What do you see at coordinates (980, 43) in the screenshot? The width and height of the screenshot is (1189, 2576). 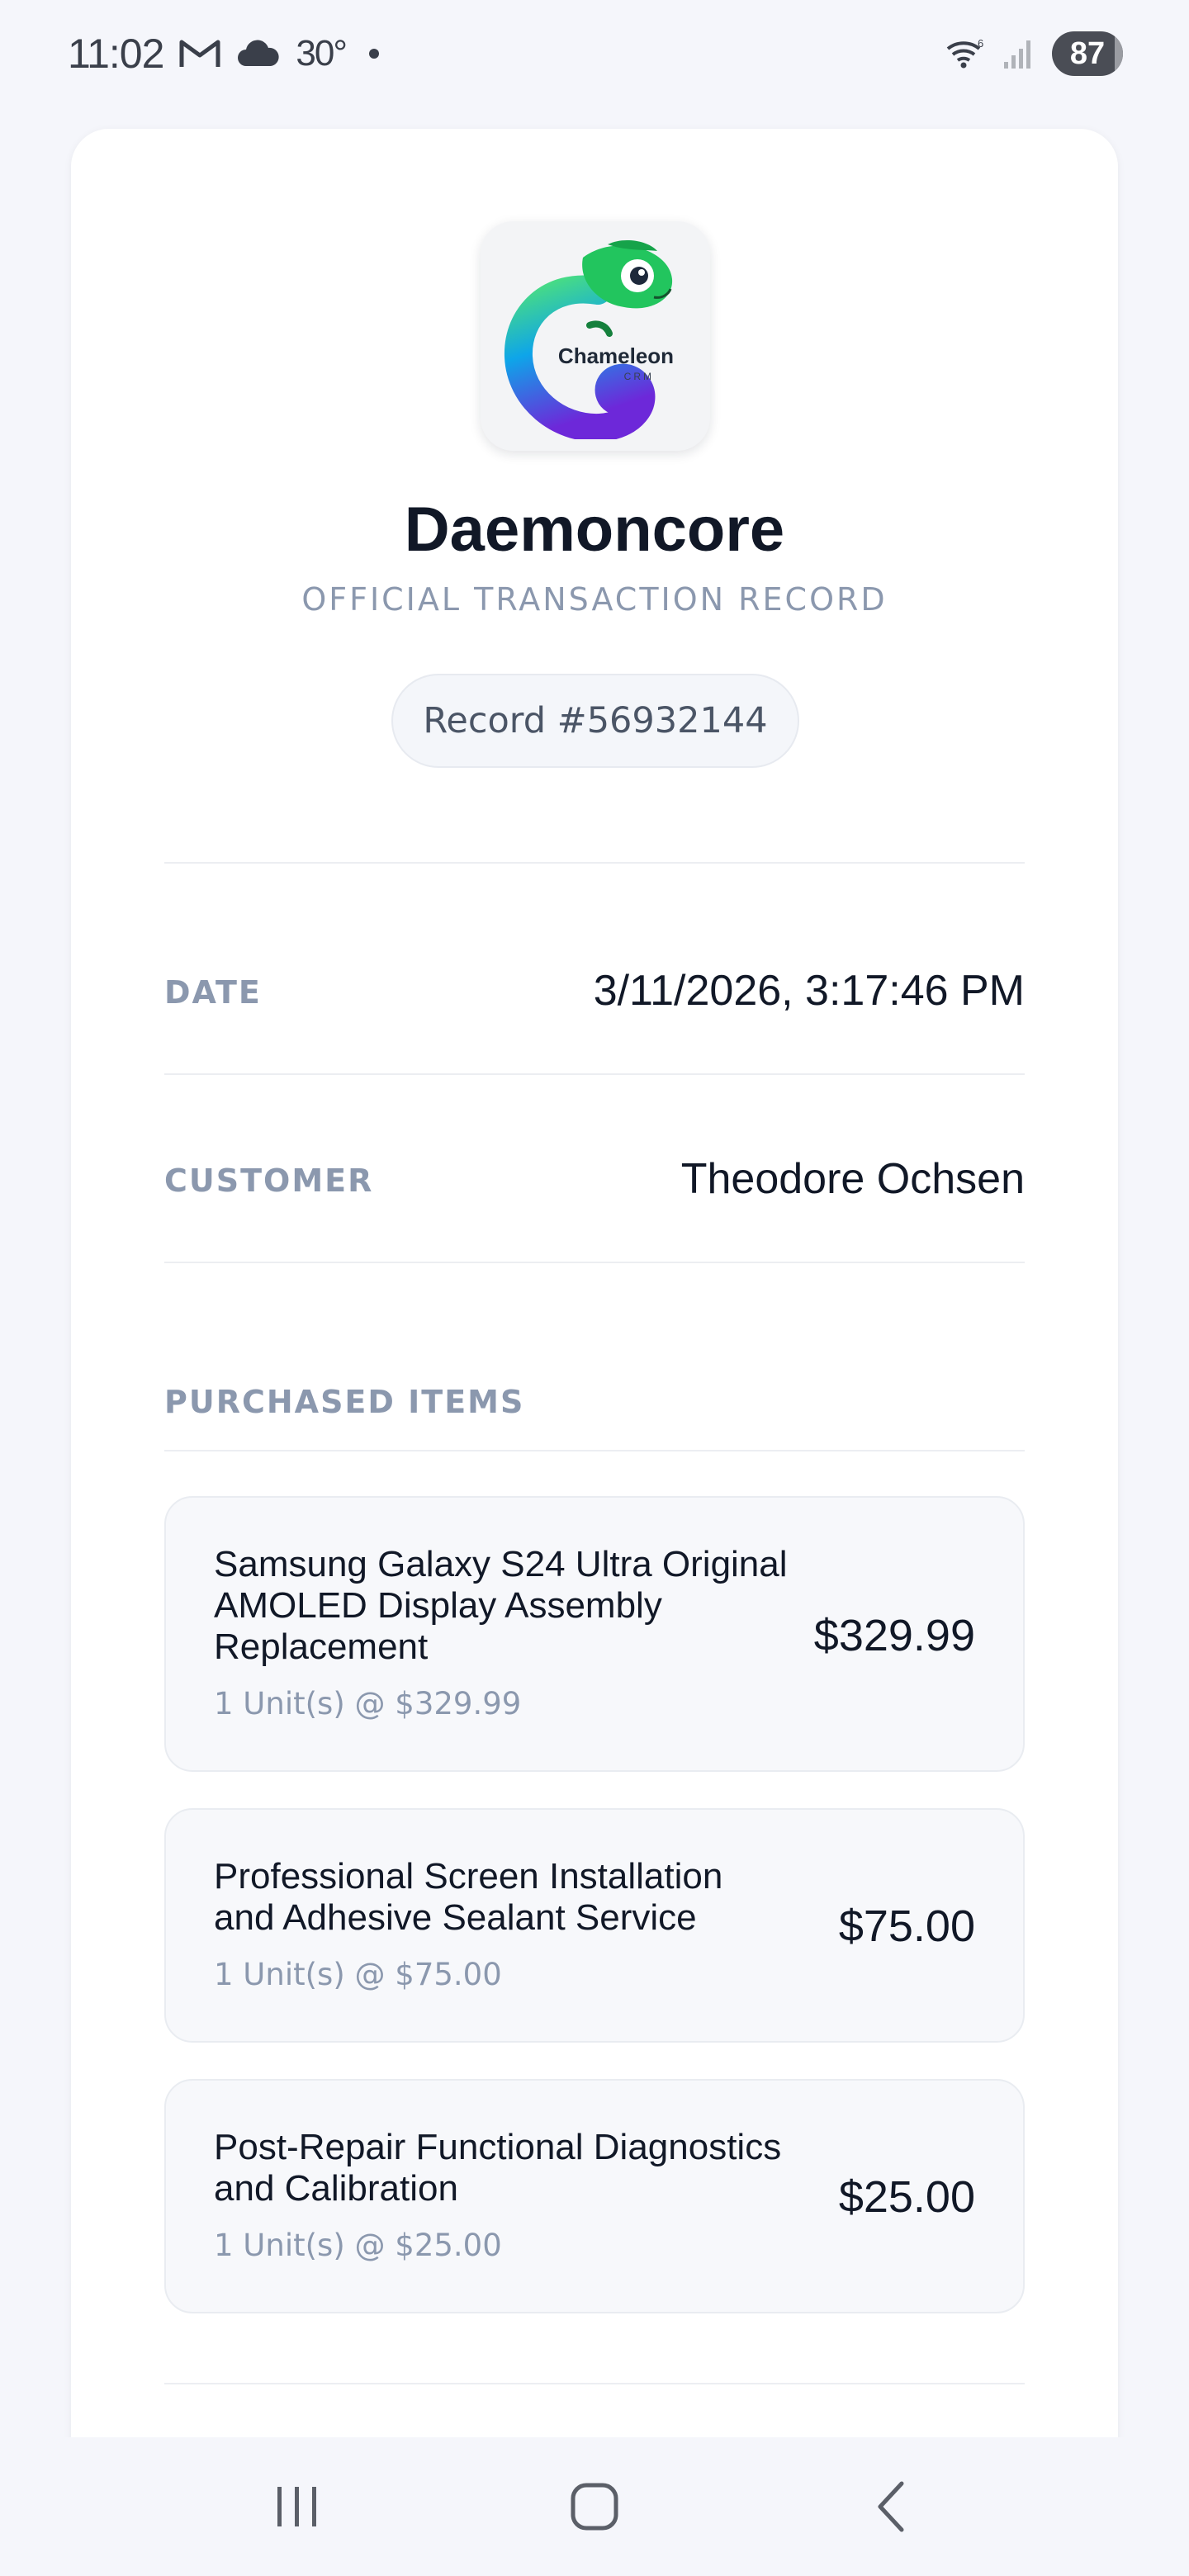 I see `svg-text: 6` at bounding box center [980, 43].